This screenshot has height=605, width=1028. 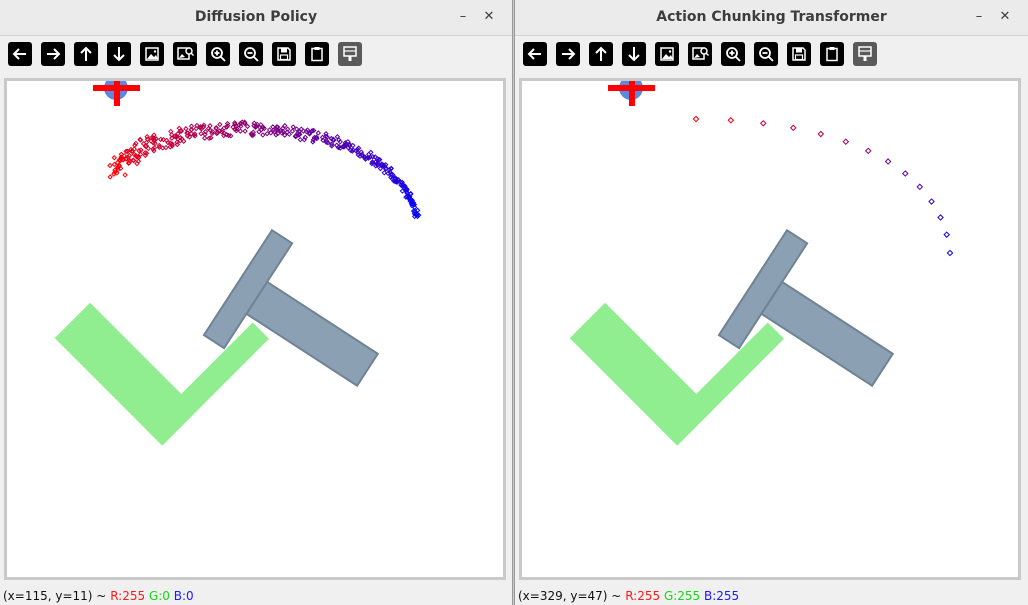 I want to click on titlebar: Diffusion Policy – ✕, so click(x=256, y=18).